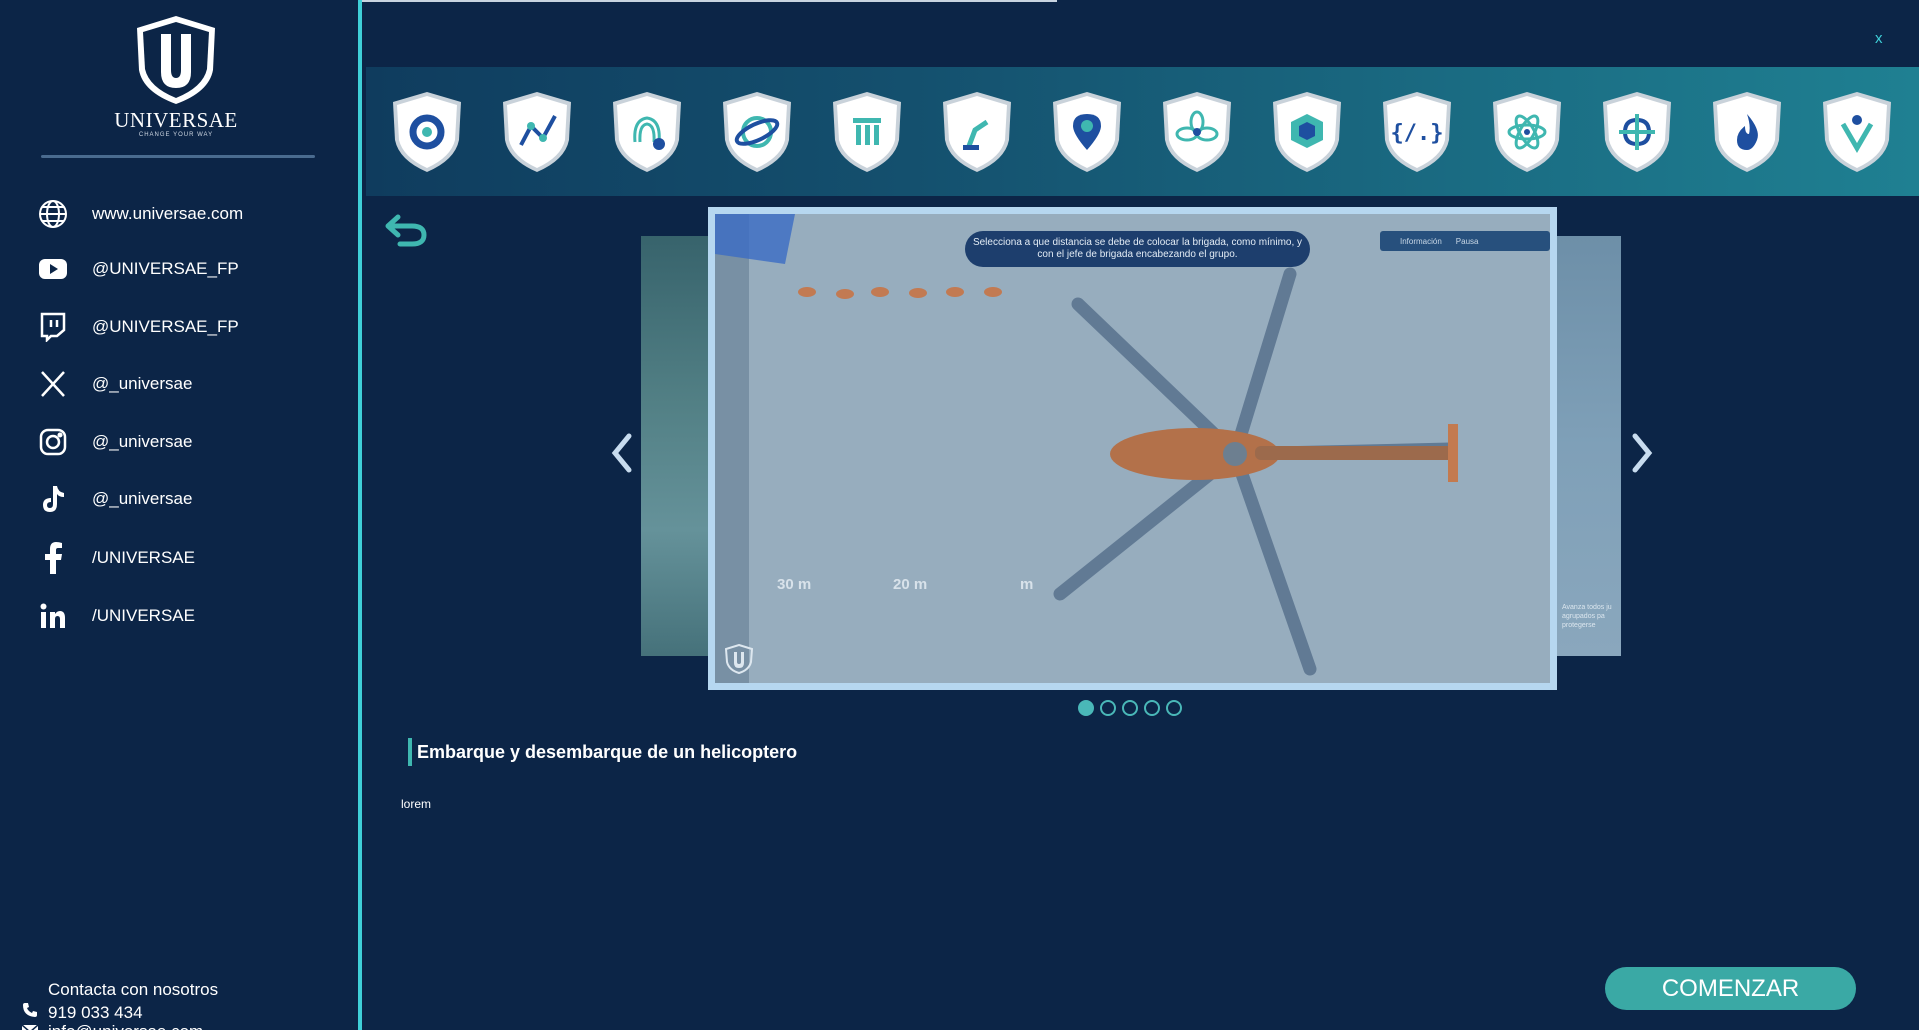 Image resolution: width=1919 pixels, height=1030 pixels. What do you see at coordinates (176, 120) in the screenshot?
I see `brand-name: UNIVERSAE` at bounding box center [176, 120].